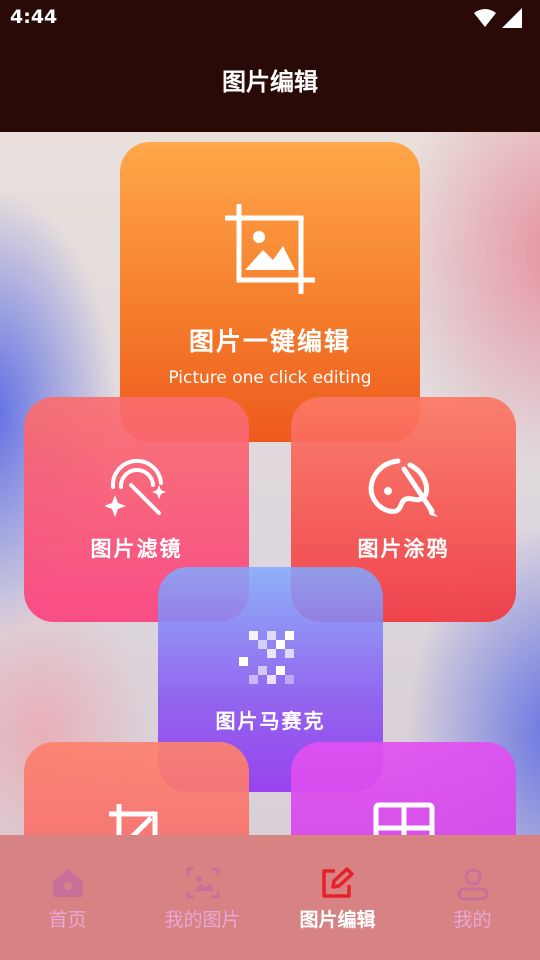 The width and height of the screenshot is (540, 960). Describe the element at coordinates (67, 920) in the screenshot. I see `tab-home-label: 首页` at that location.